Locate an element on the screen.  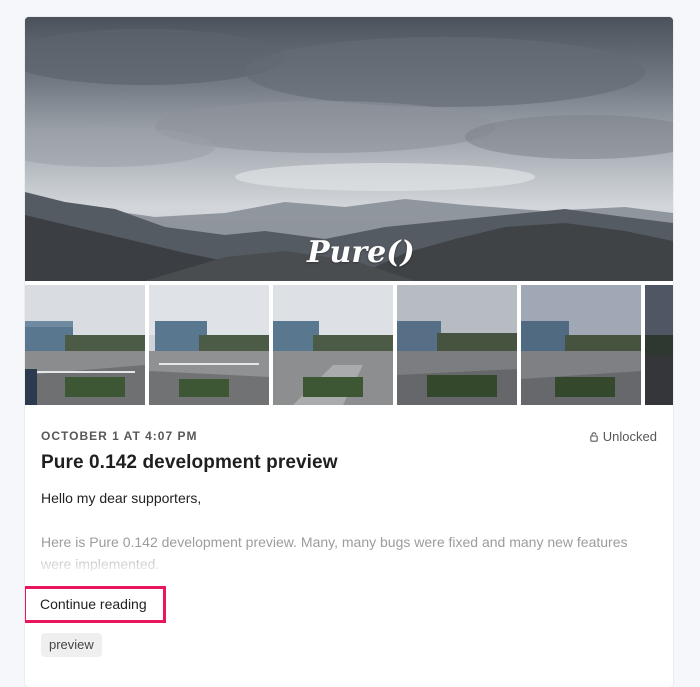
hero-logo: Pure() is located at coordinates (361, 252).